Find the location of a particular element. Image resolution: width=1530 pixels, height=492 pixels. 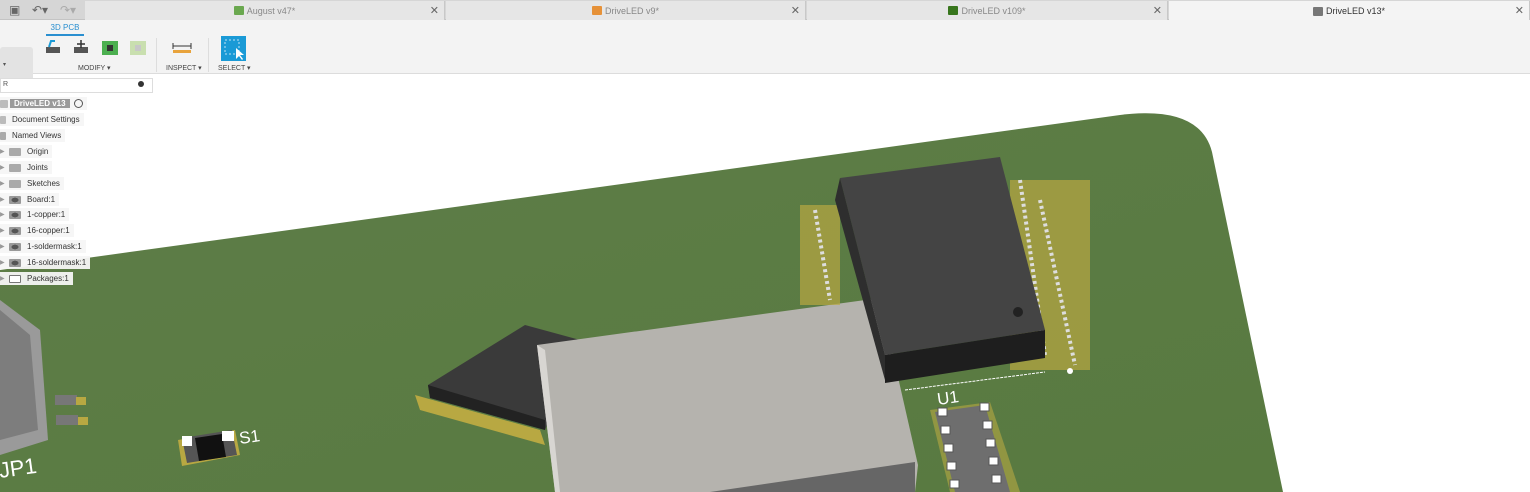

label-jp1: JP1 is located at coordinates (19, 468).